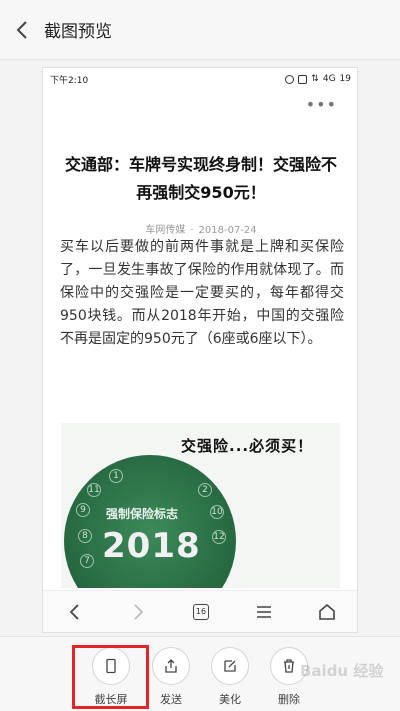  I want to click on sticker-month: 8, so click(85, 536).